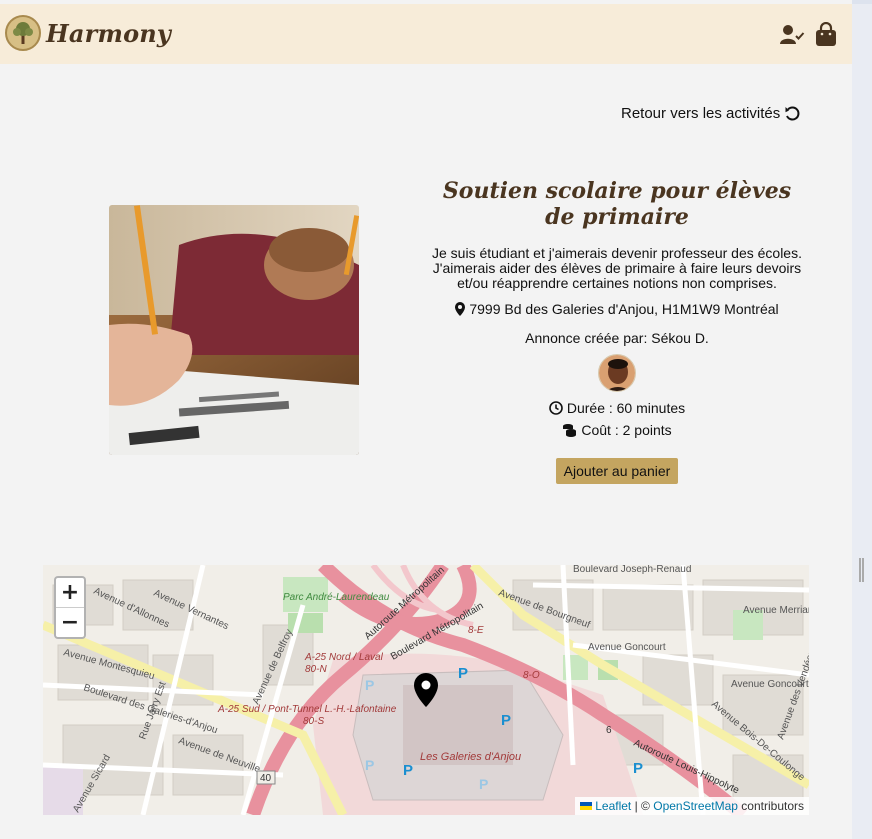  I want to click on shopping-bag-icon, so click(827, 34).